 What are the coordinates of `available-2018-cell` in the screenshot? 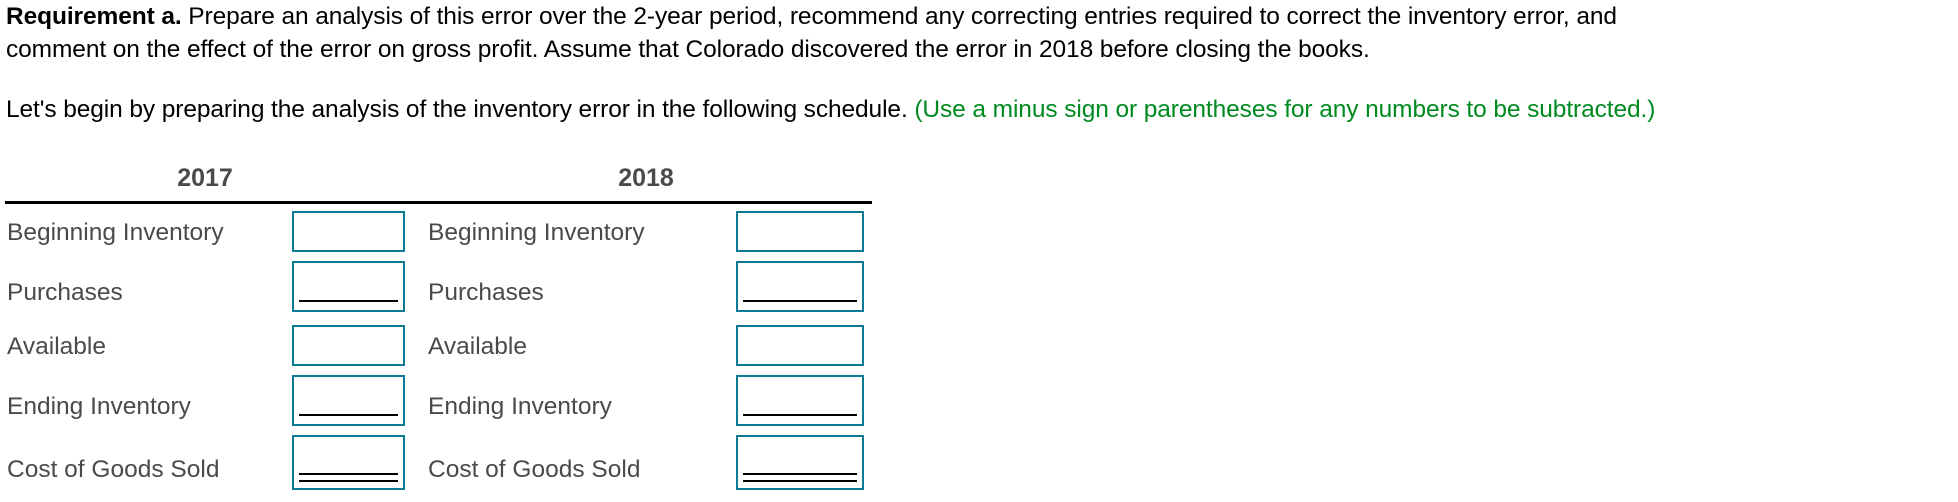 It's located at (800, 345).